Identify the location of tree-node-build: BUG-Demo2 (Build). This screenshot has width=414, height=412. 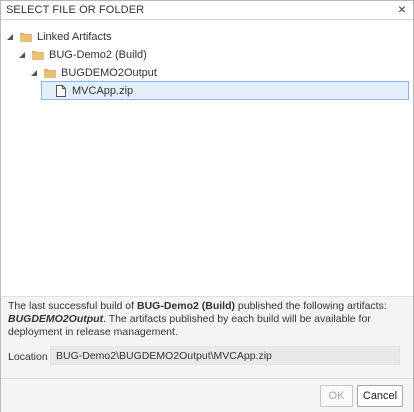
(83, 55).